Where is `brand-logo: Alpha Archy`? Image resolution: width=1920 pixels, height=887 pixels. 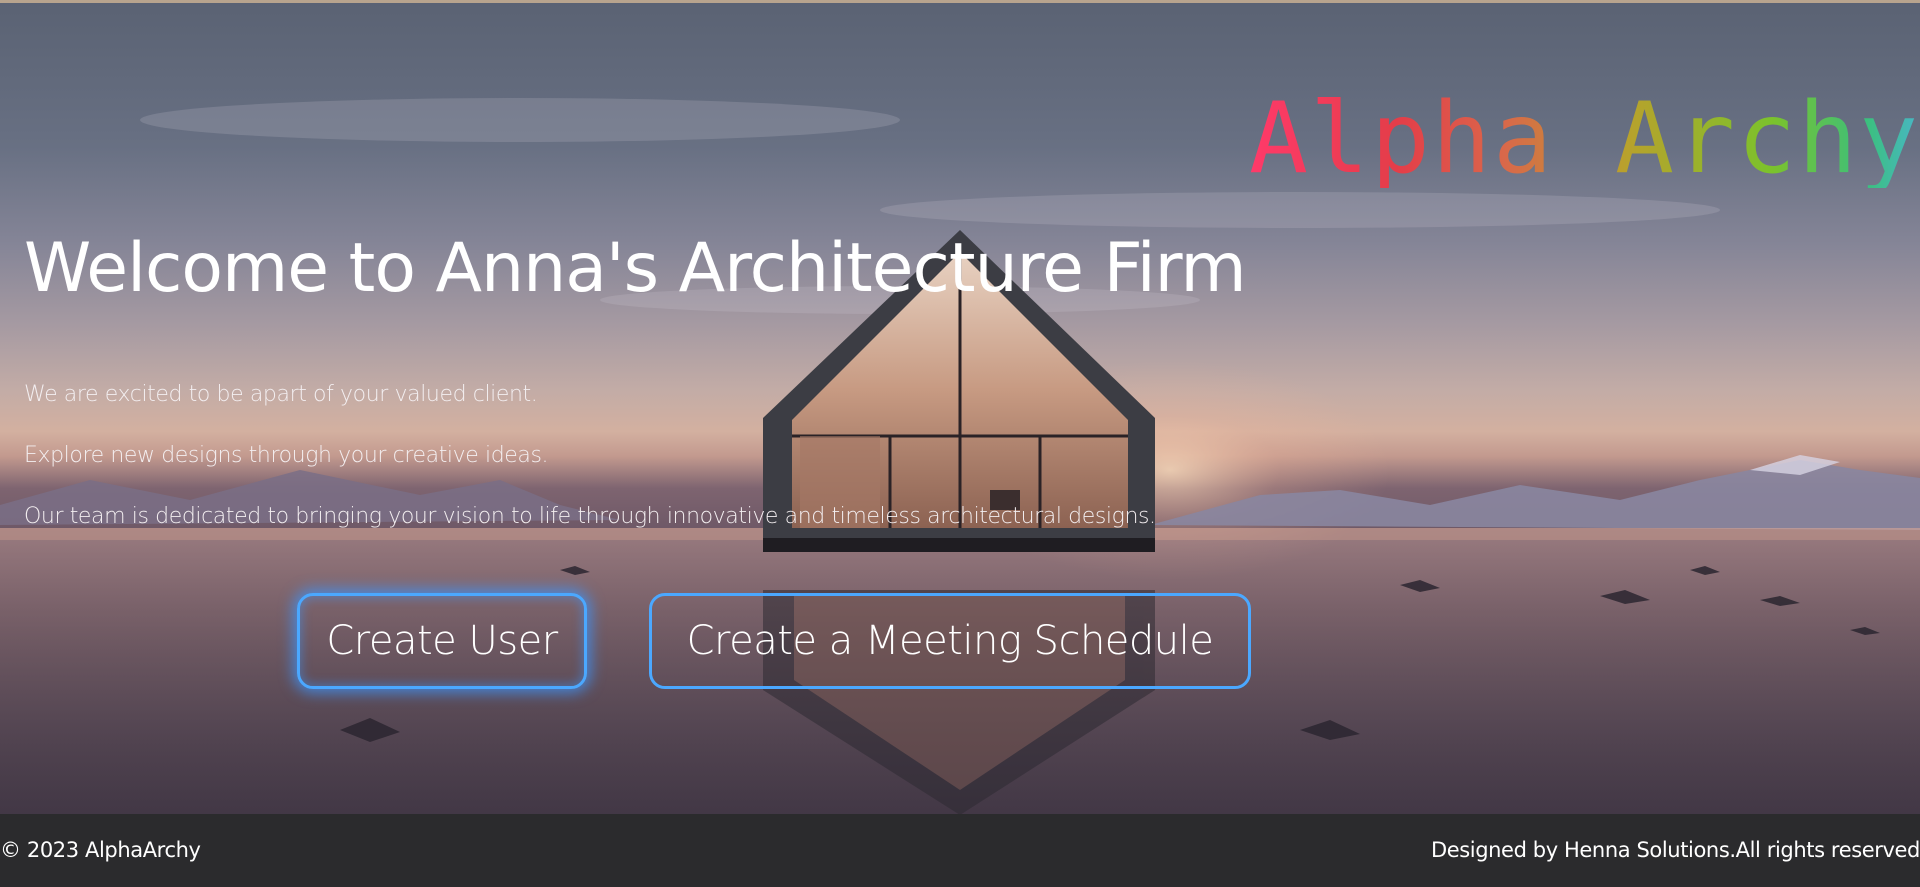
brand-logo: Alpha Archy is located at coordinates (1584, 139).